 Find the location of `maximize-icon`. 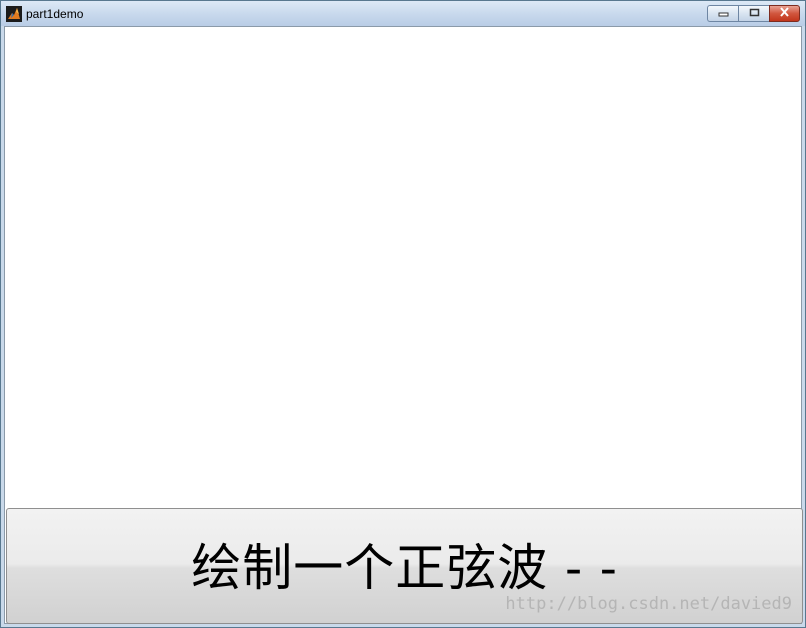

maximize-icon is located at coordinates (754, 14).